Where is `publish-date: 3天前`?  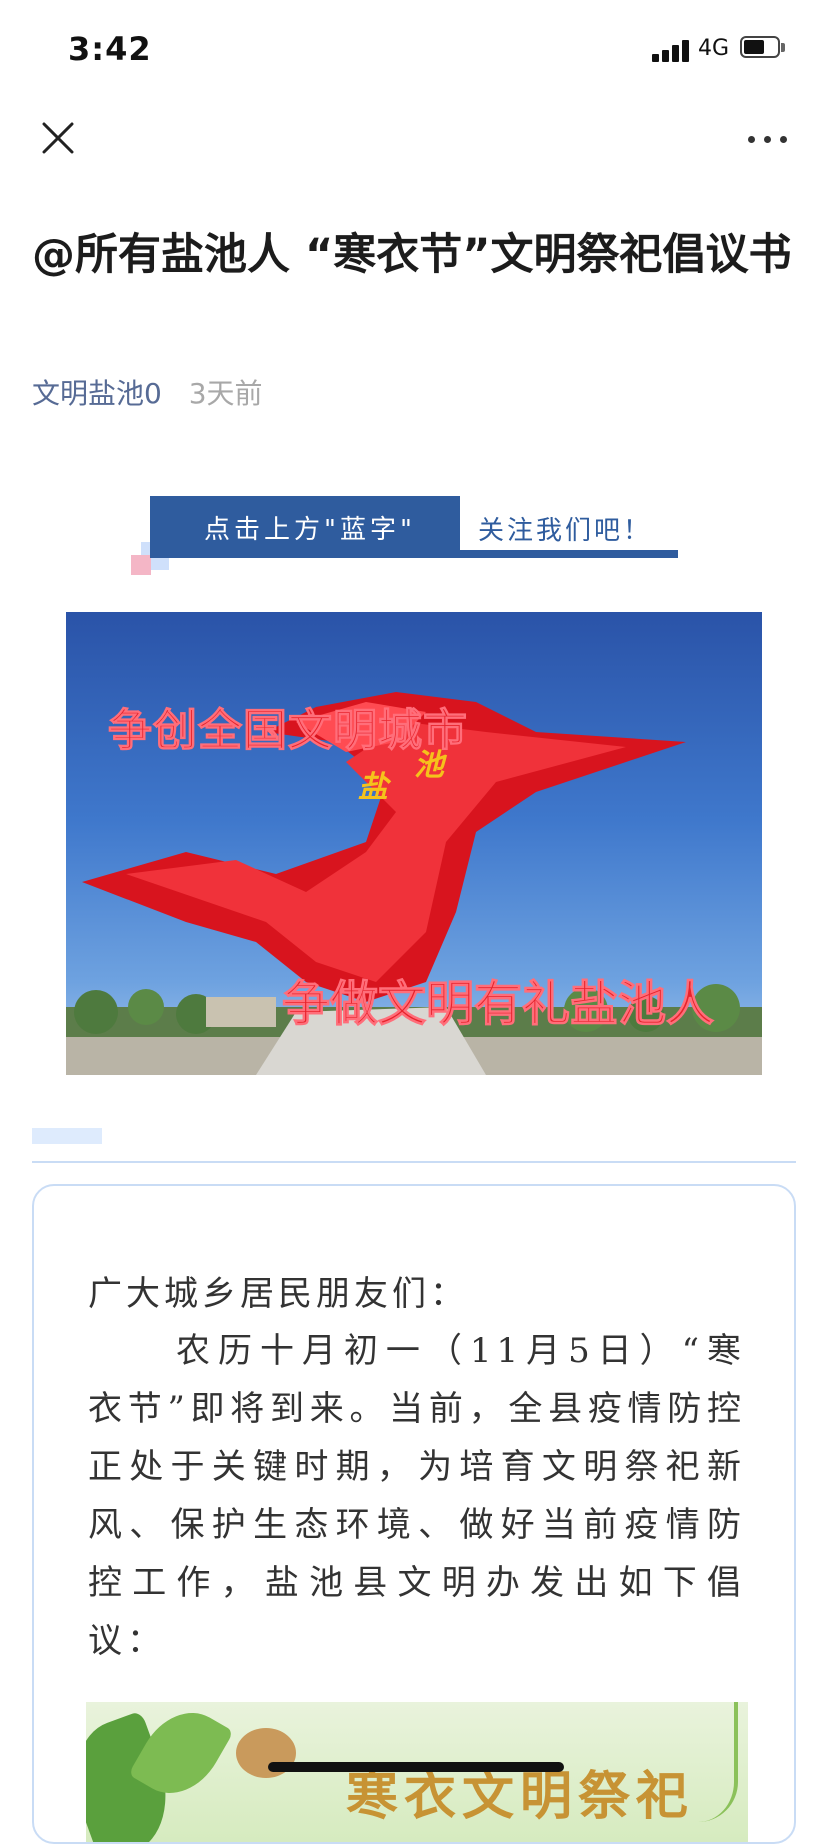 publish-date: 3天前 is located at coordinates (225, 393).